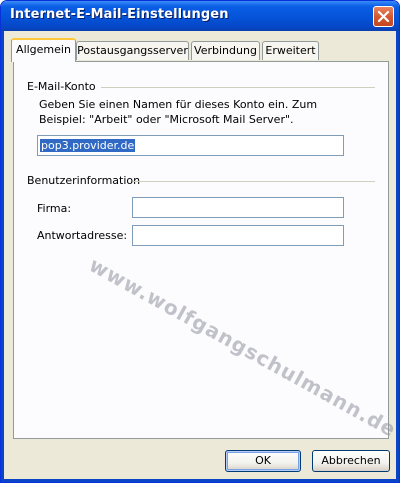  What do you see at coordinates (2, 256) in the screenshot?
I see `window-frame-left` at bounding box center [2, 256].